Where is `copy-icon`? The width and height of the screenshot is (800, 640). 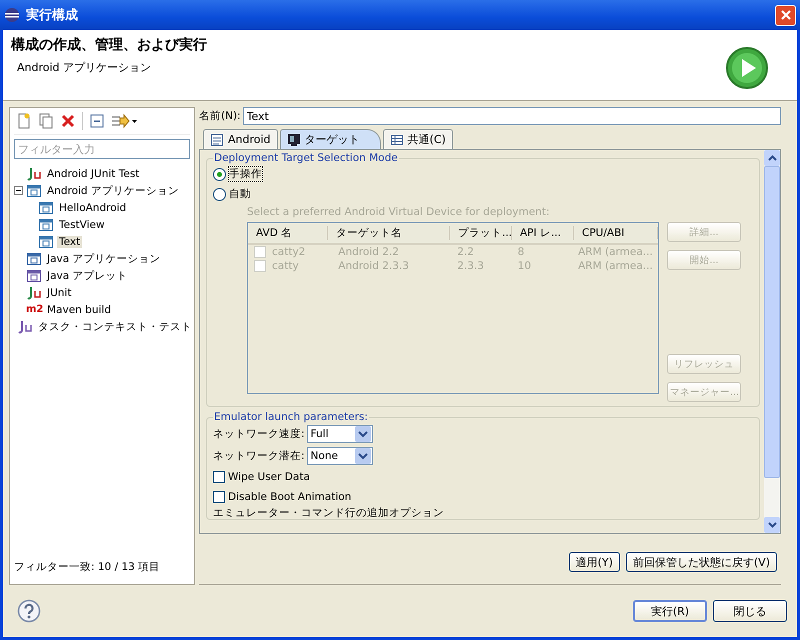 copy-icon is located at coordinates (46, 121).